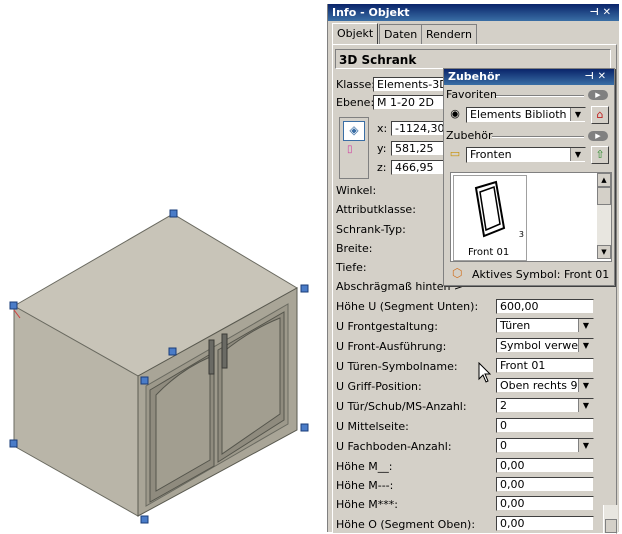 Image resolution: width=622 pixels, height=534 pixels. What do you see at coordinates (457, 273) in the screenshot?
I see `active-symbol-icon: ⬡` at bounding box center [457, 273].